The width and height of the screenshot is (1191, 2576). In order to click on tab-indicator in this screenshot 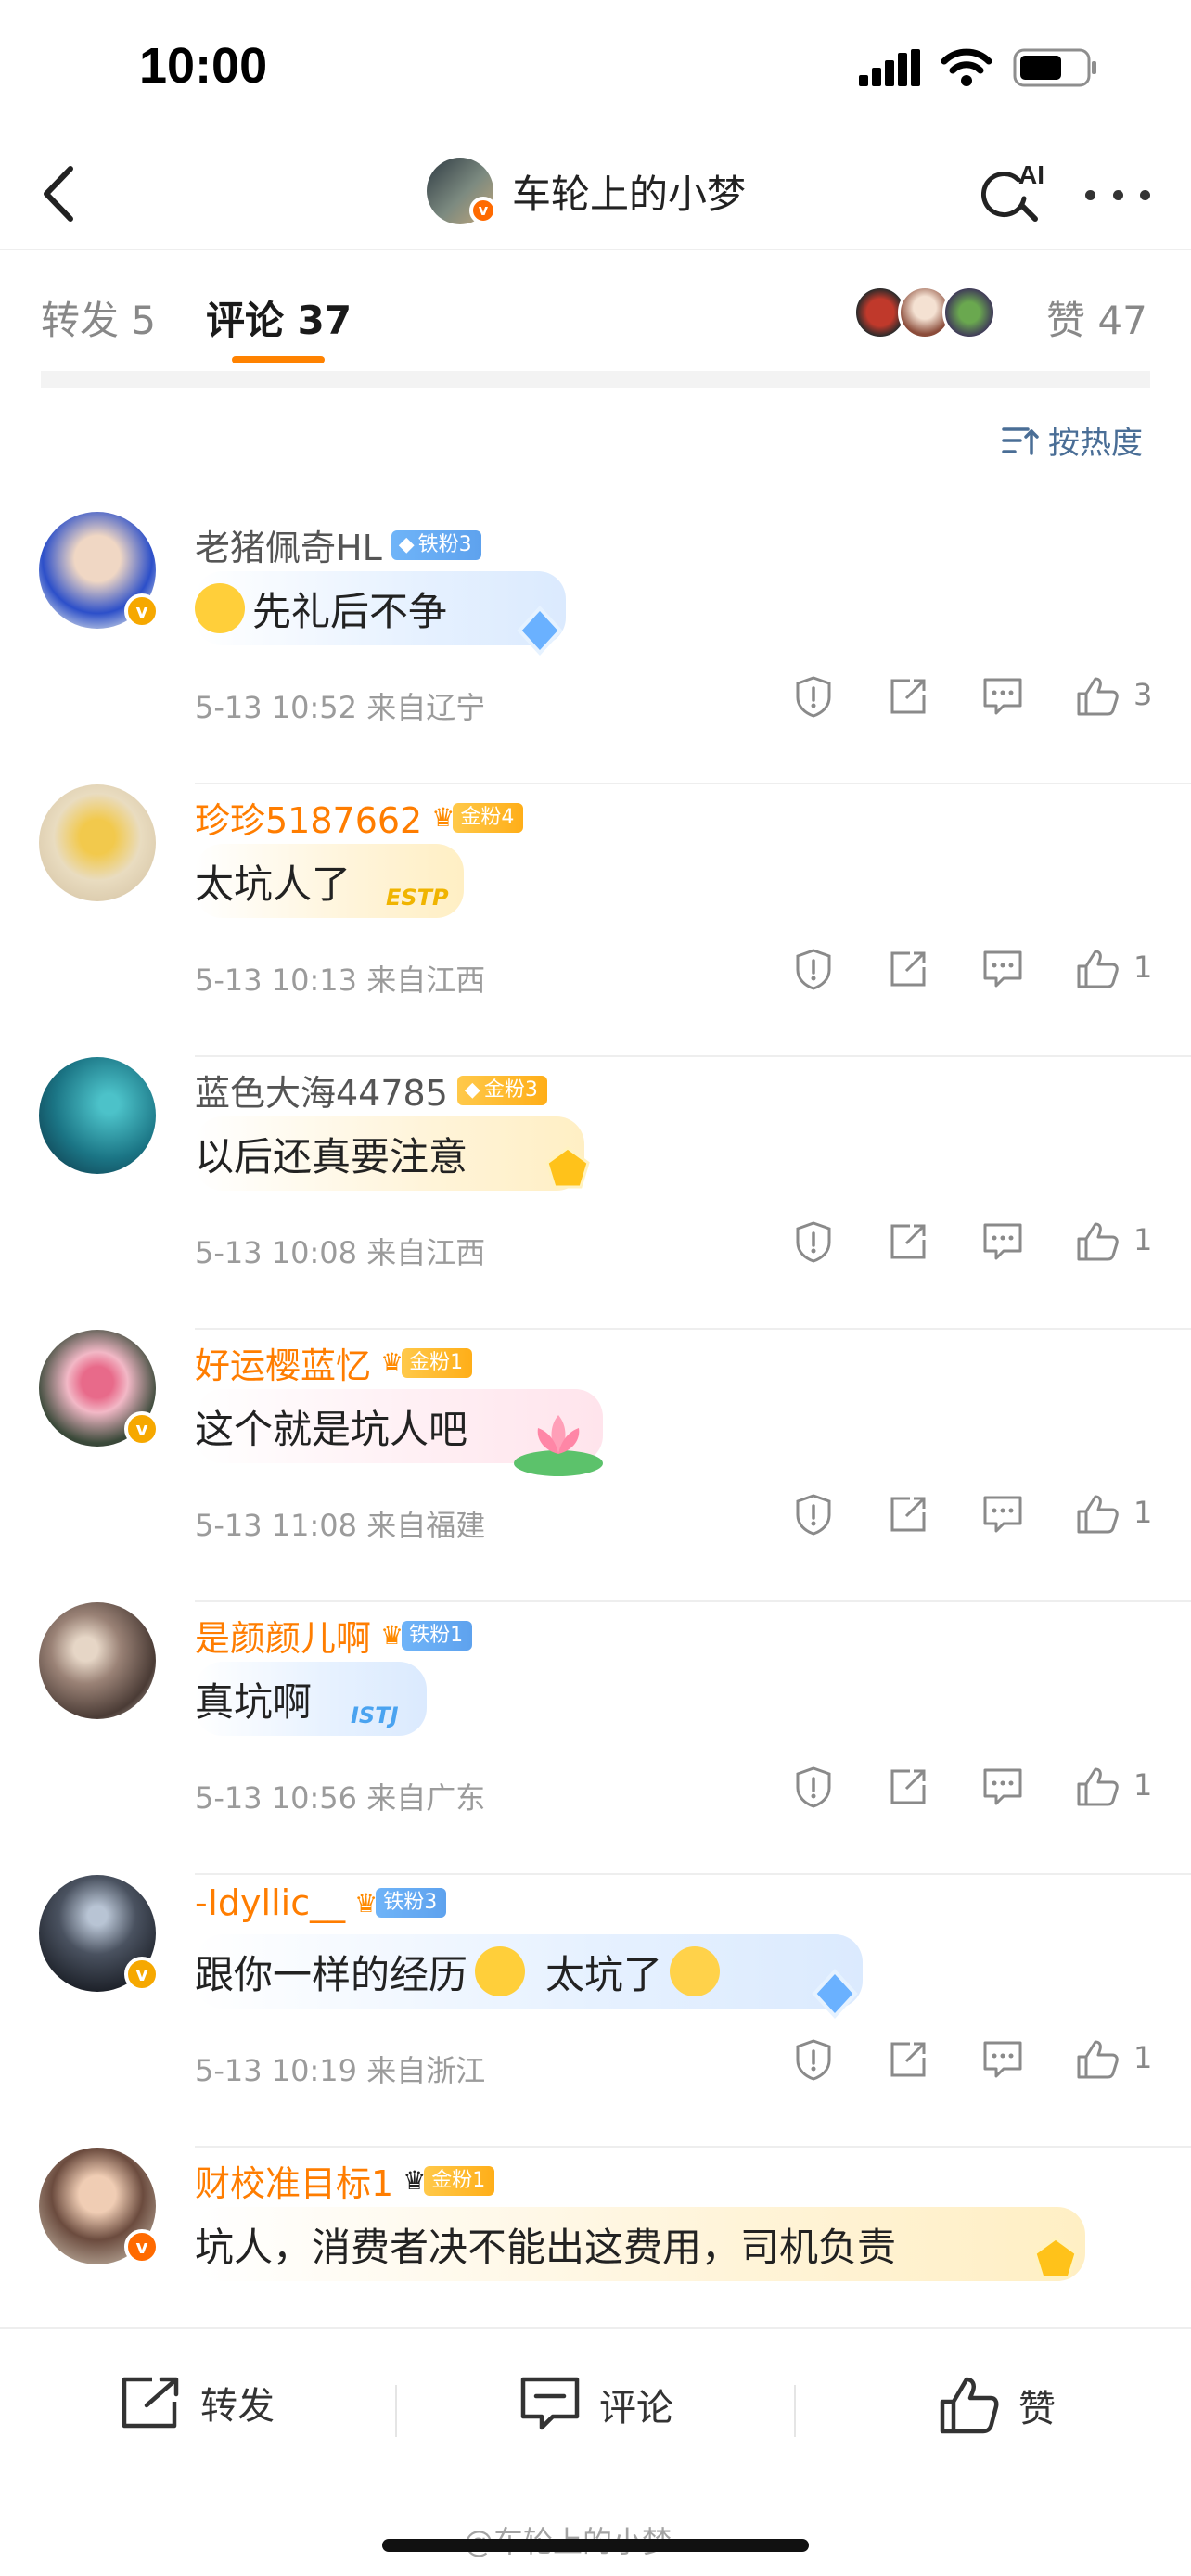, I will do `click(278, 359)`.